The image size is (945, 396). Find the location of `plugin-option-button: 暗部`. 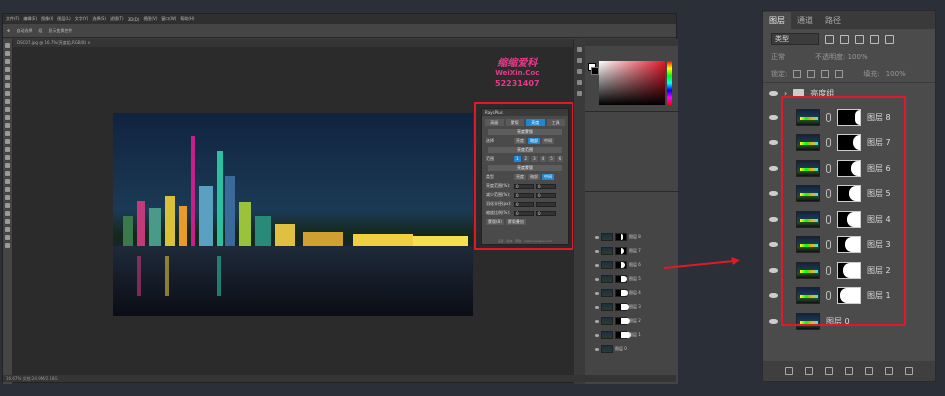

plugin-option-button: 暗部 is located at coordinates (534, 141).